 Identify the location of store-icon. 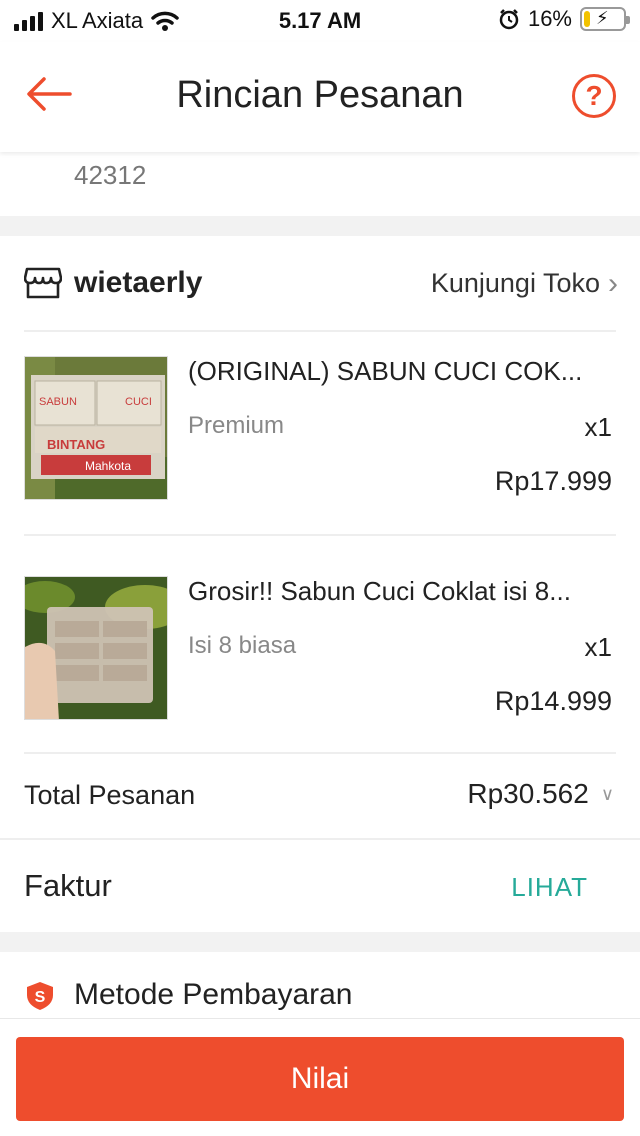
(43, 283).